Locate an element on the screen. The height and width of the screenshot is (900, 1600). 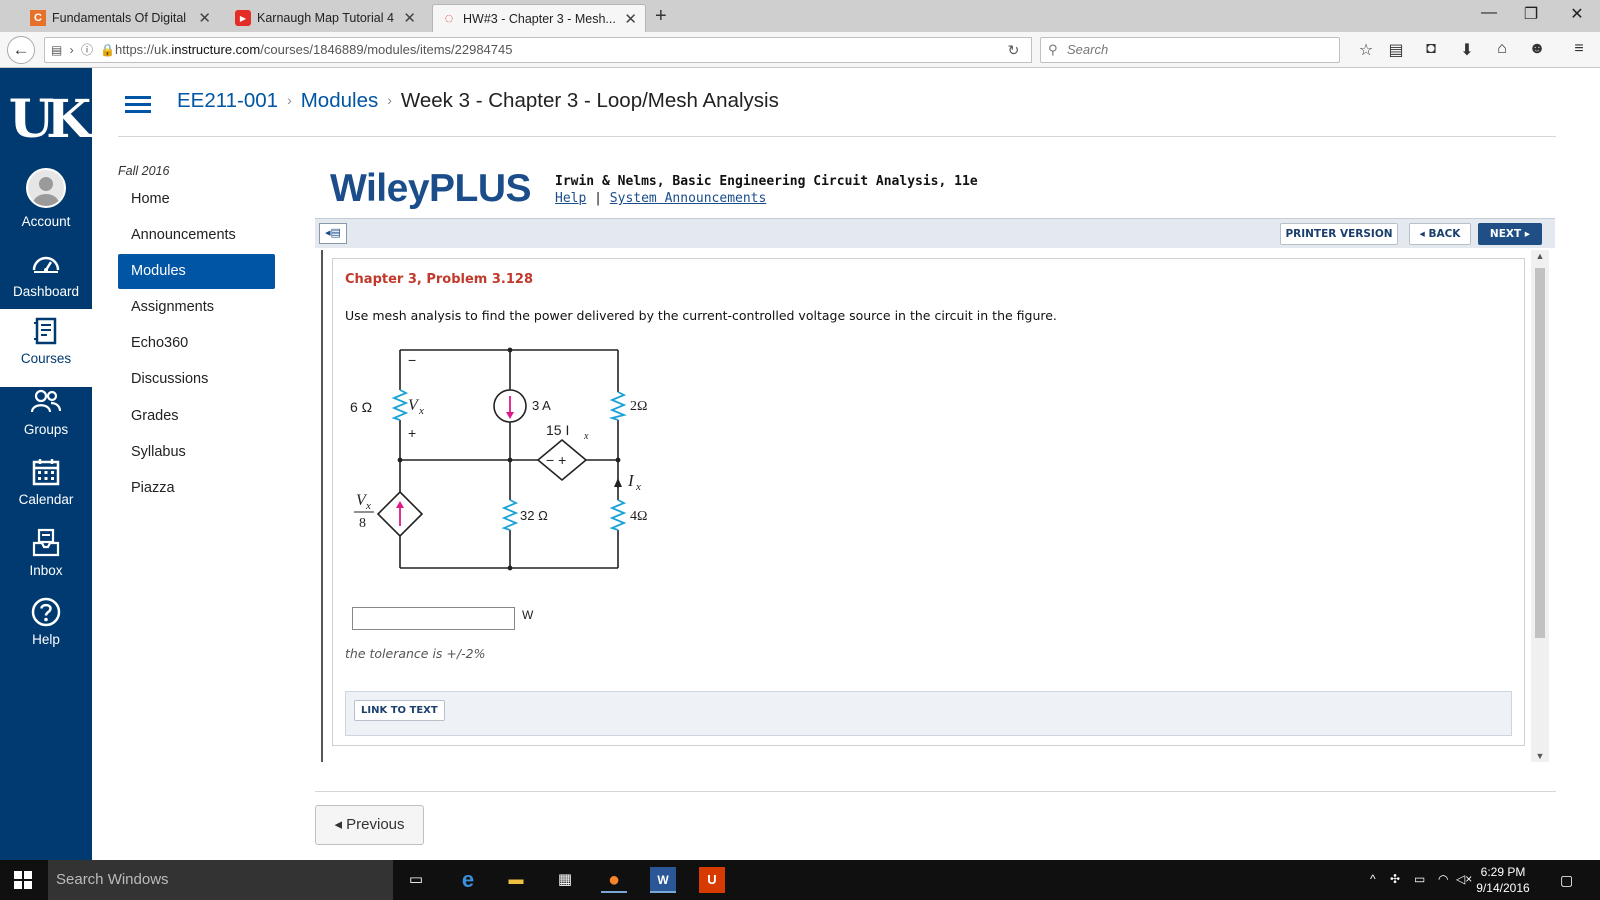
download-icon: ⬇ is located at coordinates (1467, 50).